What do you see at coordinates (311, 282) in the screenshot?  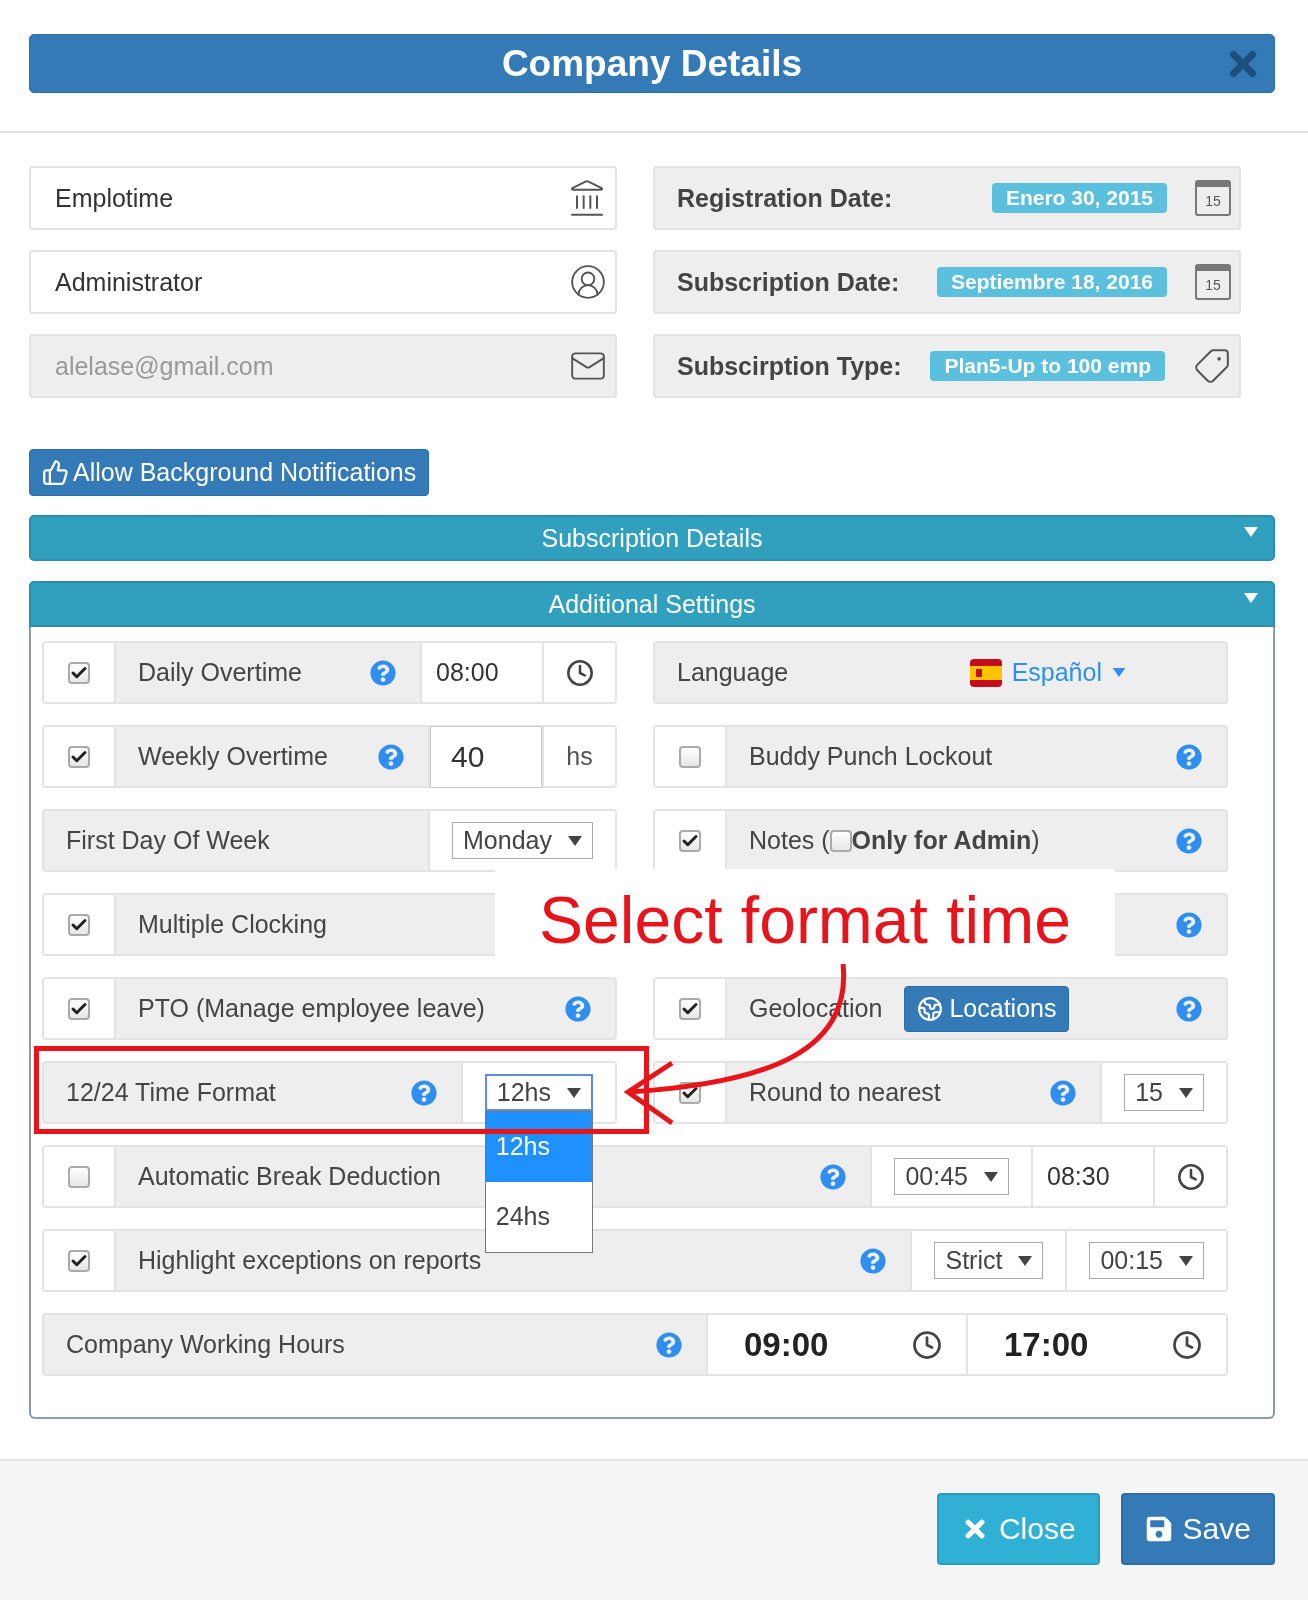 I see `input-field: Administrator` at bounding box center [311, 282].